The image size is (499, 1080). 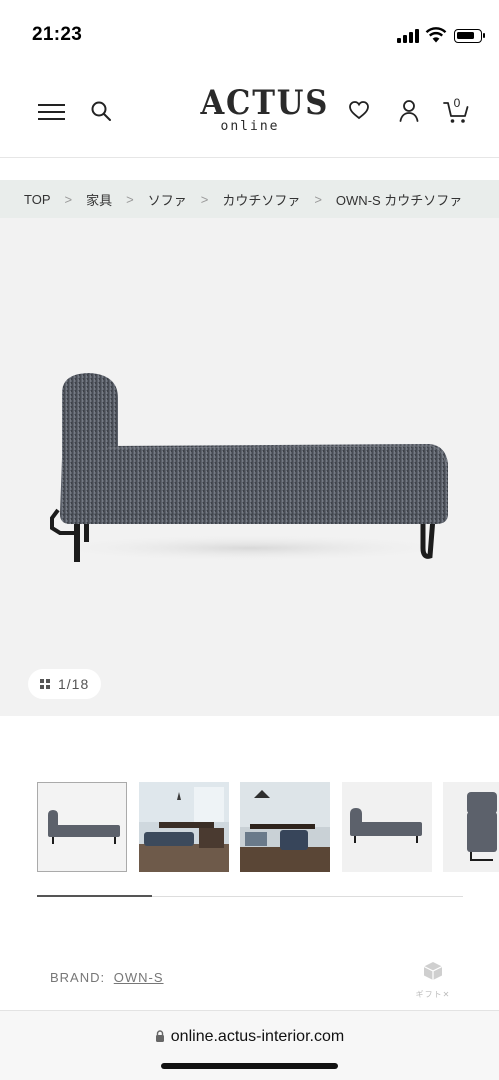 I want to click on menu-icon, so click(x=51, y=112).